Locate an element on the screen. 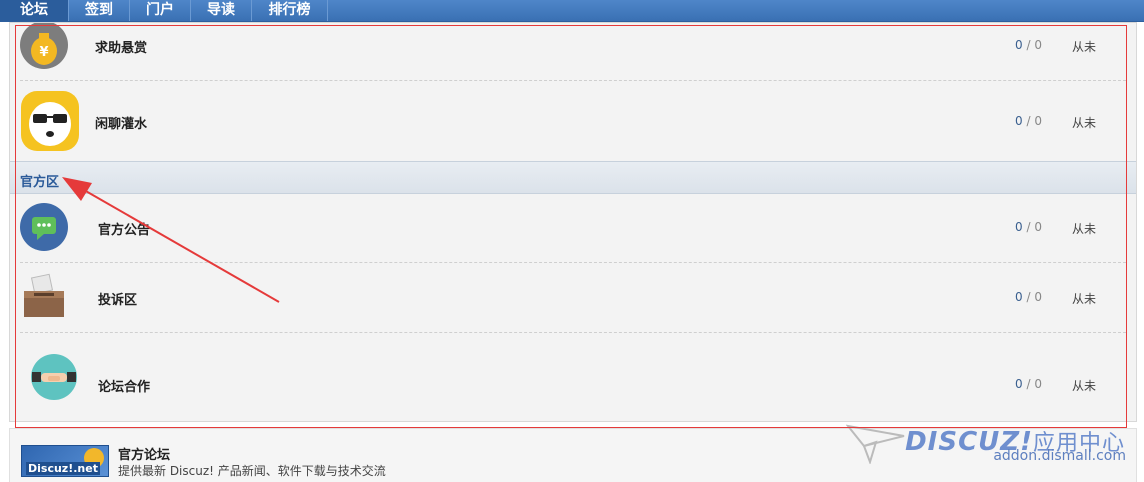  nav-tab-portal: 门户 is located at coordinates (160, 10).